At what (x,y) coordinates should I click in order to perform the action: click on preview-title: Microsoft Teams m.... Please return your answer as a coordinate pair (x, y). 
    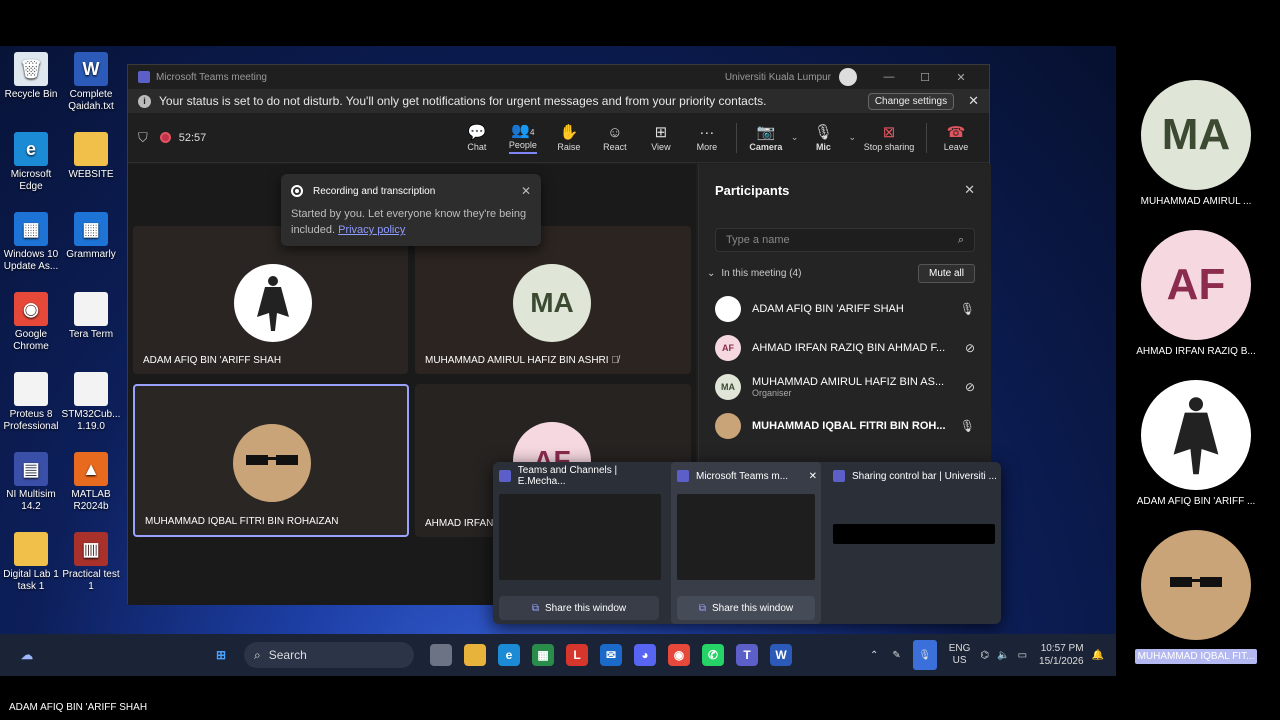
    Looking at the image, I should click on (742, 476).